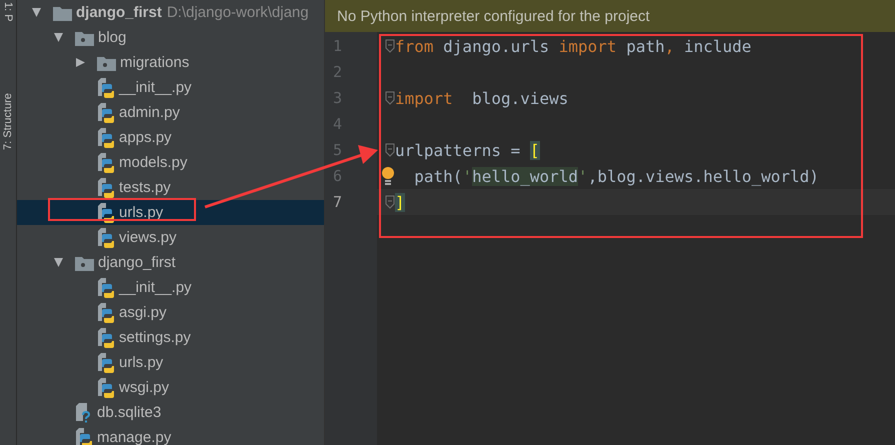 The height and width of the screenshot is (445, 895). I want to click on tree-row: apps.py, so click(170, 137).